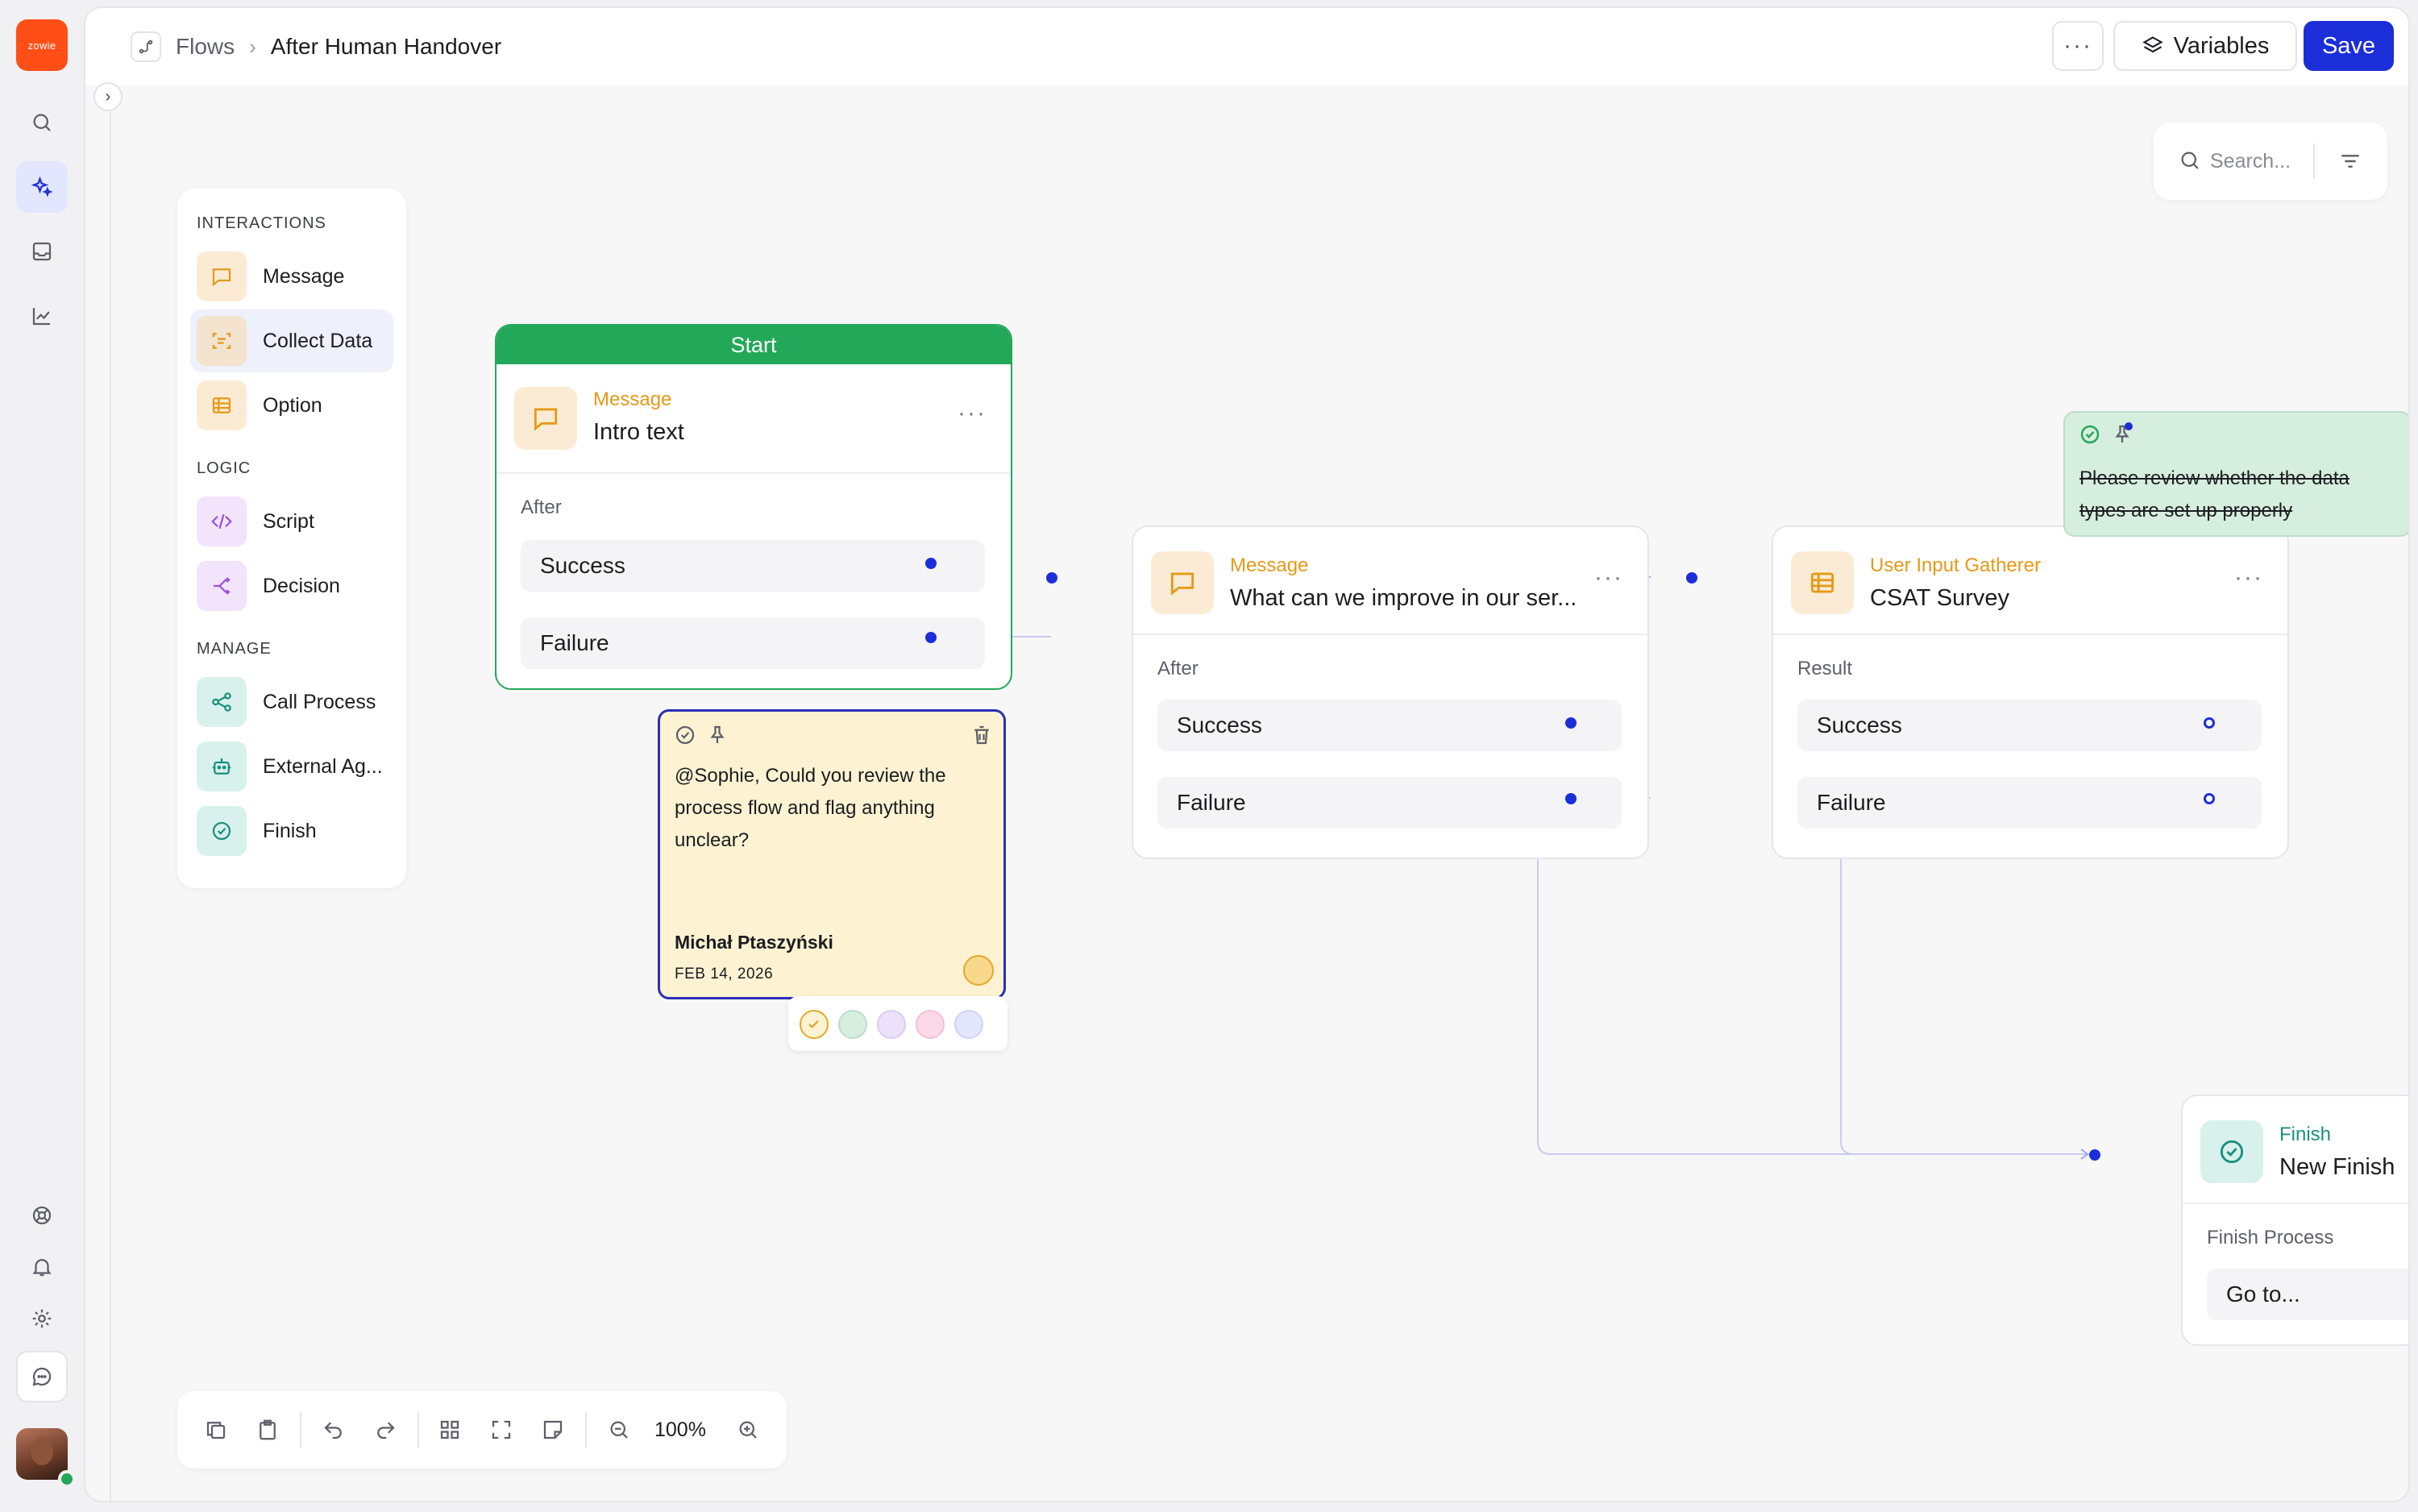 The width and height of the screenshot is (2418, 1512). I want to click on port-start-failure, so click(931, 637).